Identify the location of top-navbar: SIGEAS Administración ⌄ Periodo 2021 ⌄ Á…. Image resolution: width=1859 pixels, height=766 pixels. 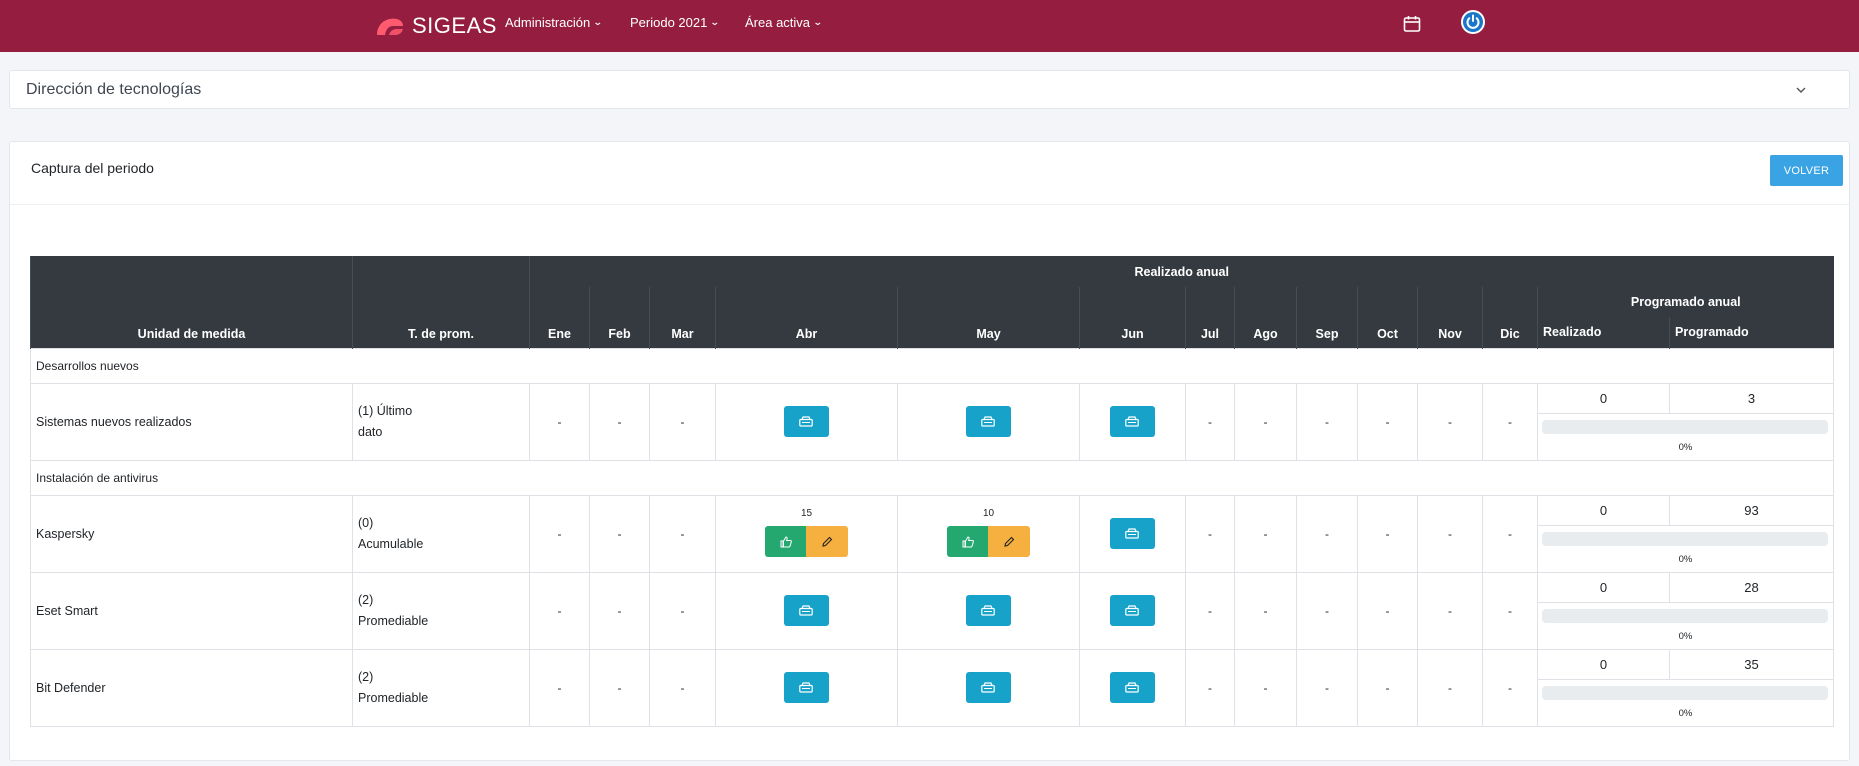
(929, 26).